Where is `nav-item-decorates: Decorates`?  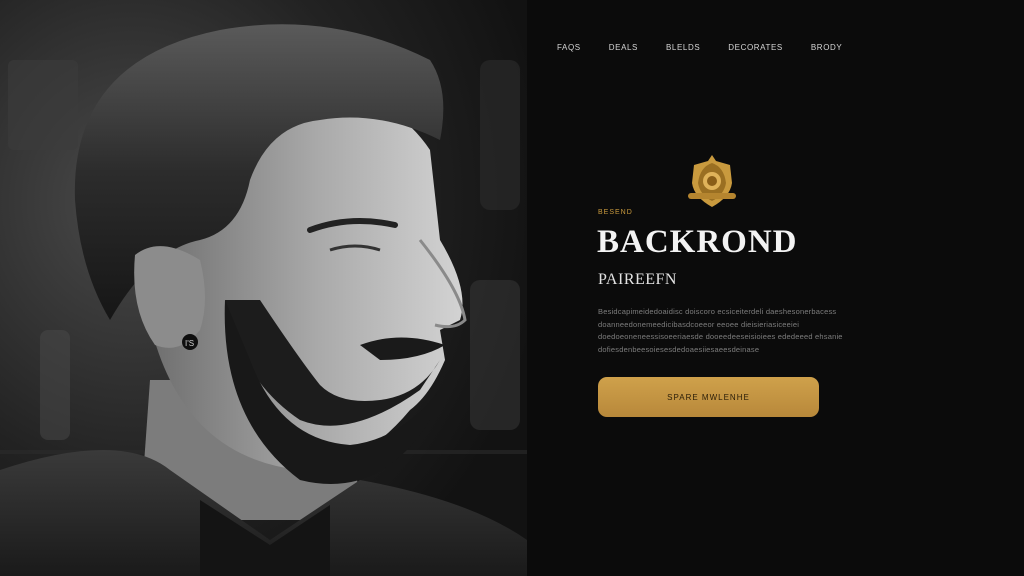
nav-item-decorates: Decorates is located at coordinates (755, 47).